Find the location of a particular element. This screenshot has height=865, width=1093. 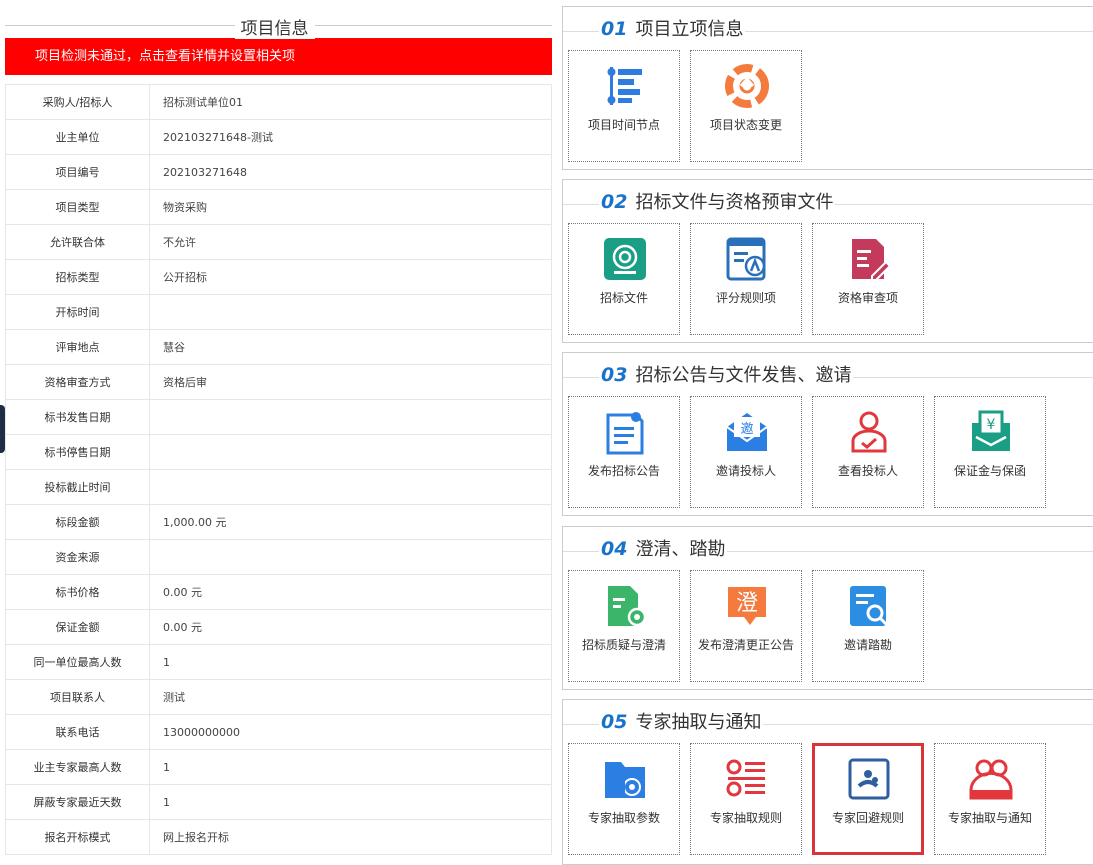

info-row: 项目编号 202103271648 is located at coordinates (278, 172).